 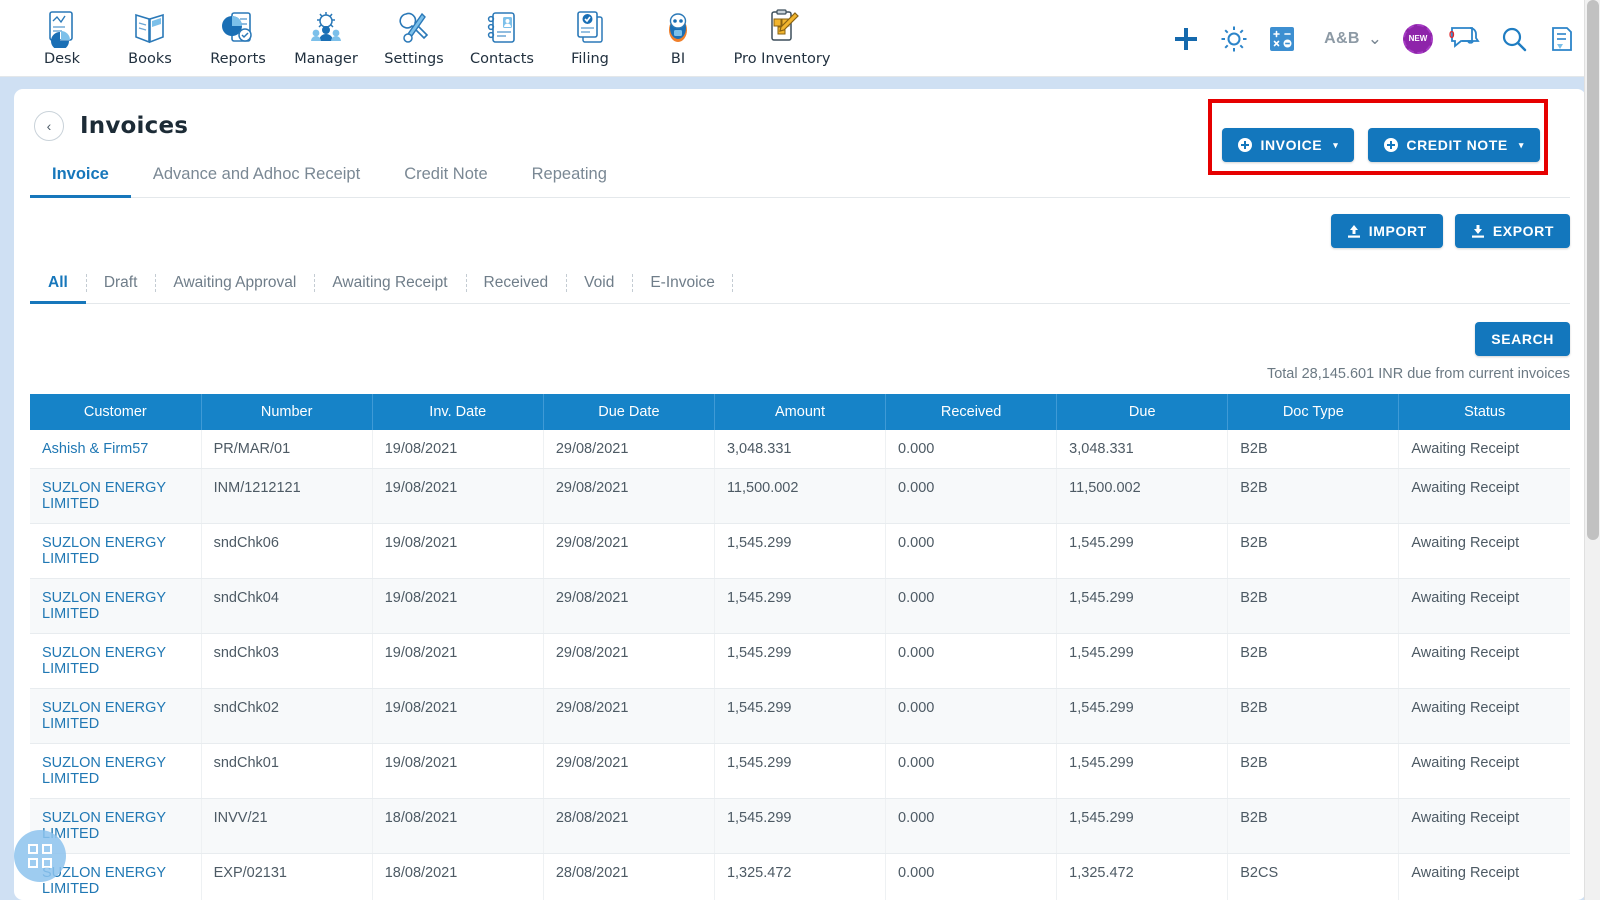 I want to click on tab-repeating: Repeating, so click(x=569, y=177).